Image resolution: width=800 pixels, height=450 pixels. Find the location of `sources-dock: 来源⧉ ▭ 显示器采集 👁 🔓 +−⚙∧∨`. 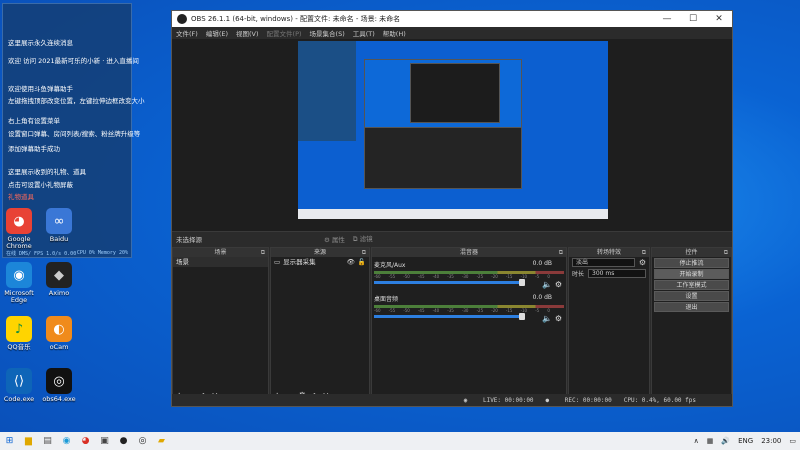

sources-dock: 来源⧉ ▭ 显示器采集 👁 🔓 +−⚙∧∨ is located at coordinates (320, 326).